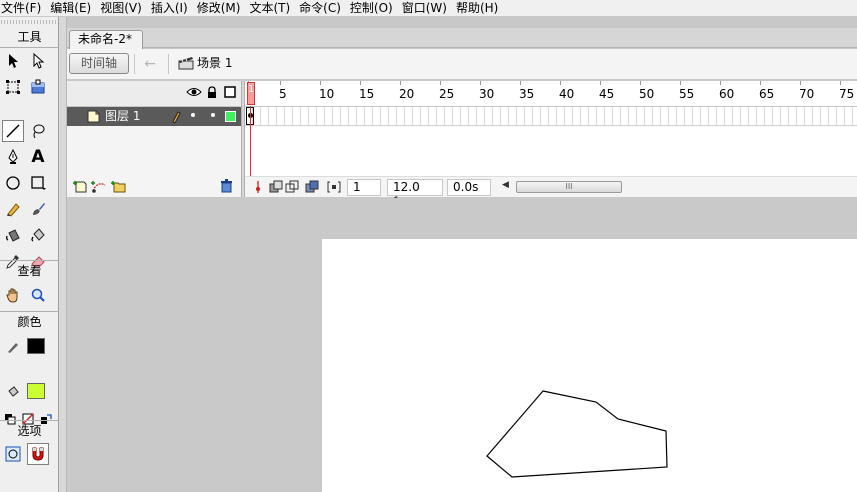 Image resolution: width=857 pixels, height=492 pixels. Describe the element at coordinates (106, 39) in the screenshot. I see `document-tab: 未命名-2*` at that location.